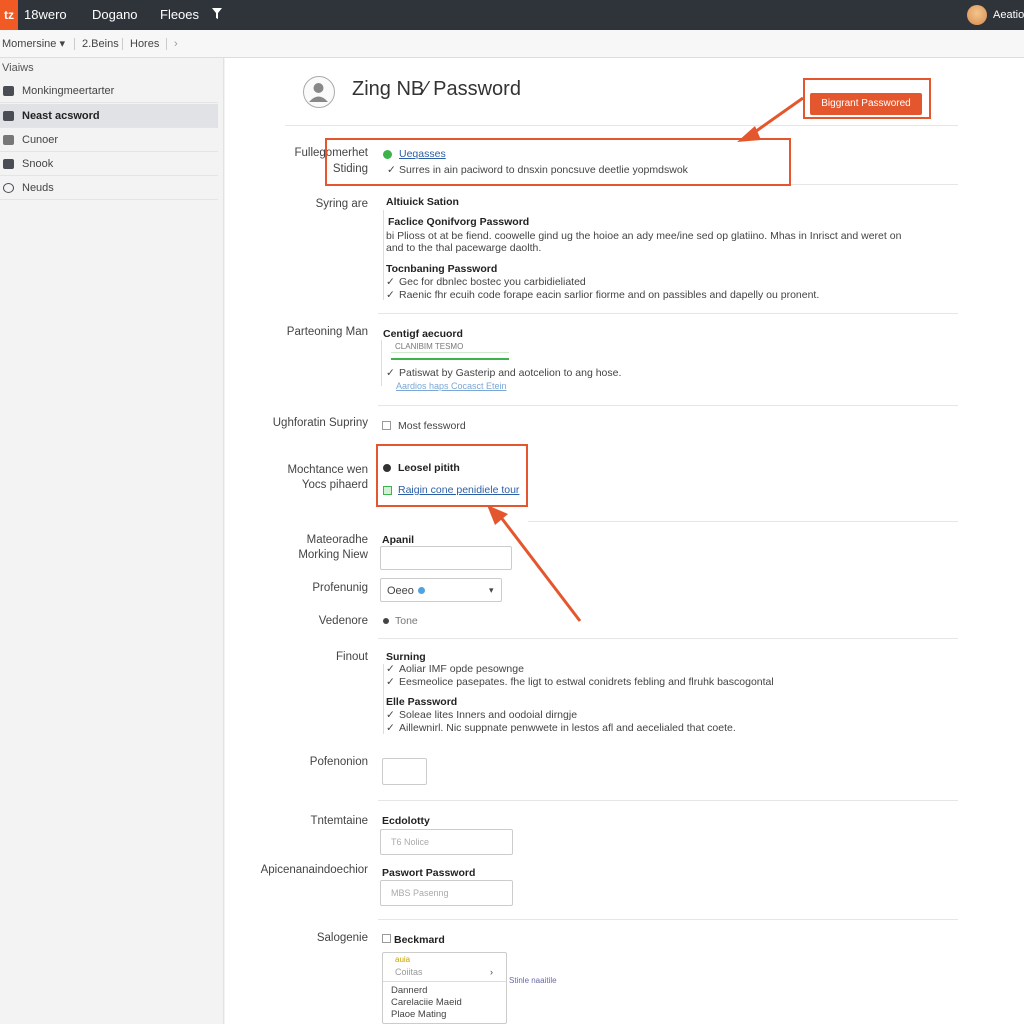  I want to click on folder-icon, so click(8, 91).